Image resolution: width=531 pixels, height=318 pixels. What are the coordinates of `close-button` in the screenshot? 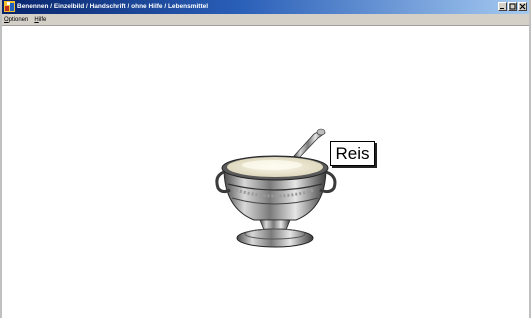 It's located at (522, 6).